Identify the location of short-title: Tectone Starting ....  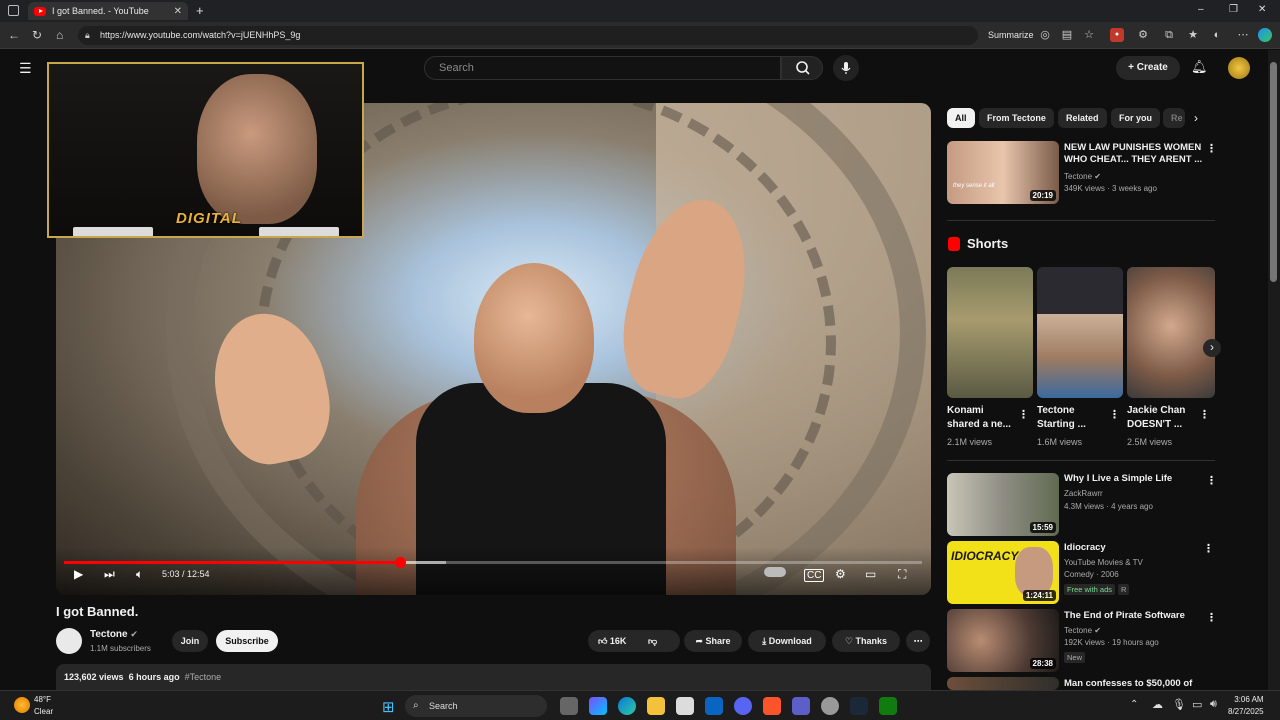
(1076, 418).